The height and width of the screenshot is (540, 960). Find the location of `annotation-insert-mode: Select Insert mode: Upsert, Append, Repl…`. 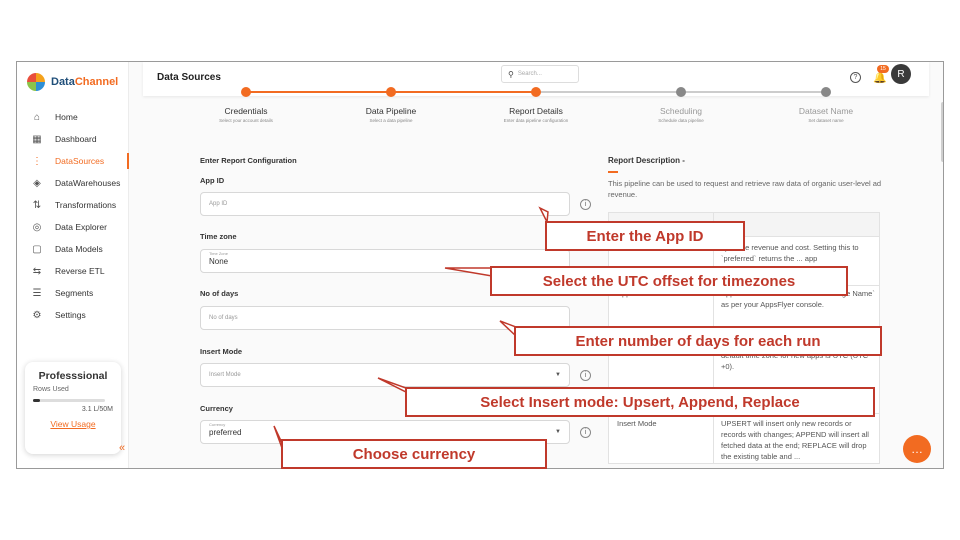

annotation-insert-mode: Select Insert mode: Upsert, Append, Repl… is located at coordinates (640, 402).